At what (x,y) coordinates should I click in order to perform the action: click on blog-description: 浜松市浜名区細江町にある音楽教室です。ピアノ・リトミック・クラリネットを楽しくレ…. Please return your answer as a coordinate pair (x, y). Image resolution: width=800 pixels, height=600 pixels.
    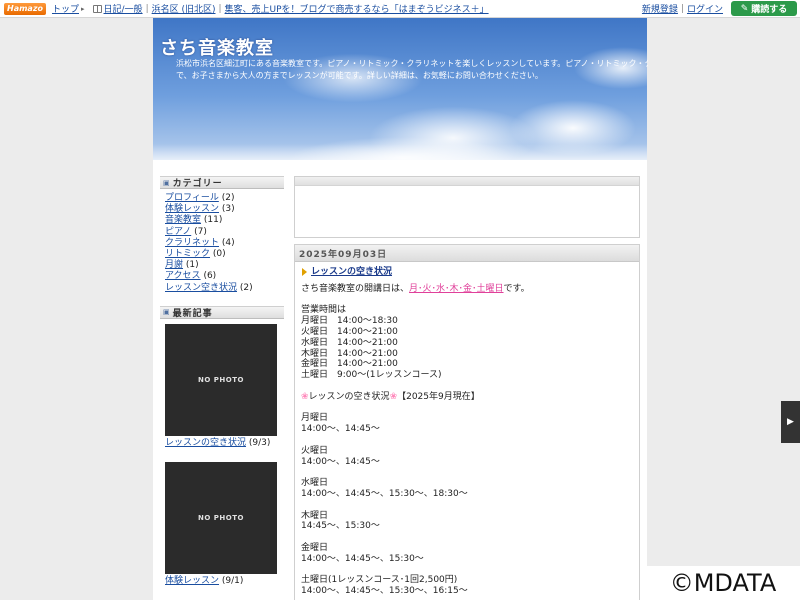
    Looking at the image, I should click on (412, 70).